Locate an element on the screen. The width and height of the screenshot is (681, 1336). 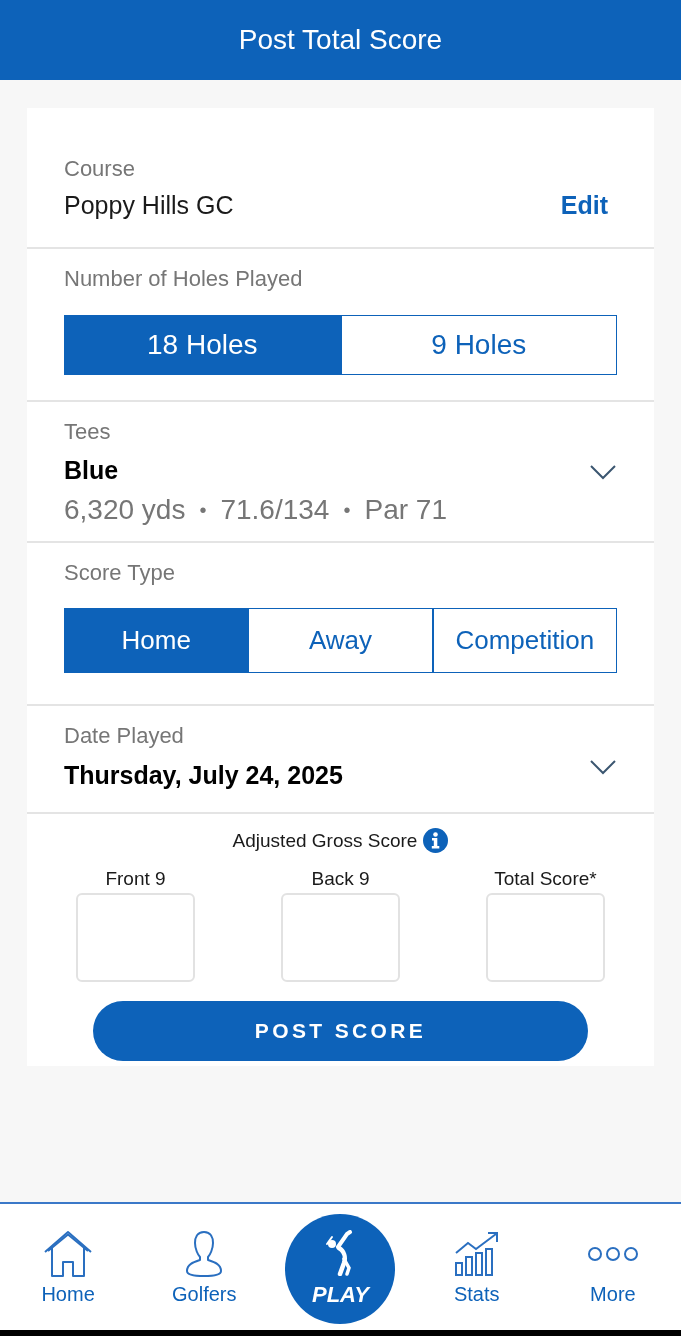
field-label: Tees is located at coordinates (88, 432).